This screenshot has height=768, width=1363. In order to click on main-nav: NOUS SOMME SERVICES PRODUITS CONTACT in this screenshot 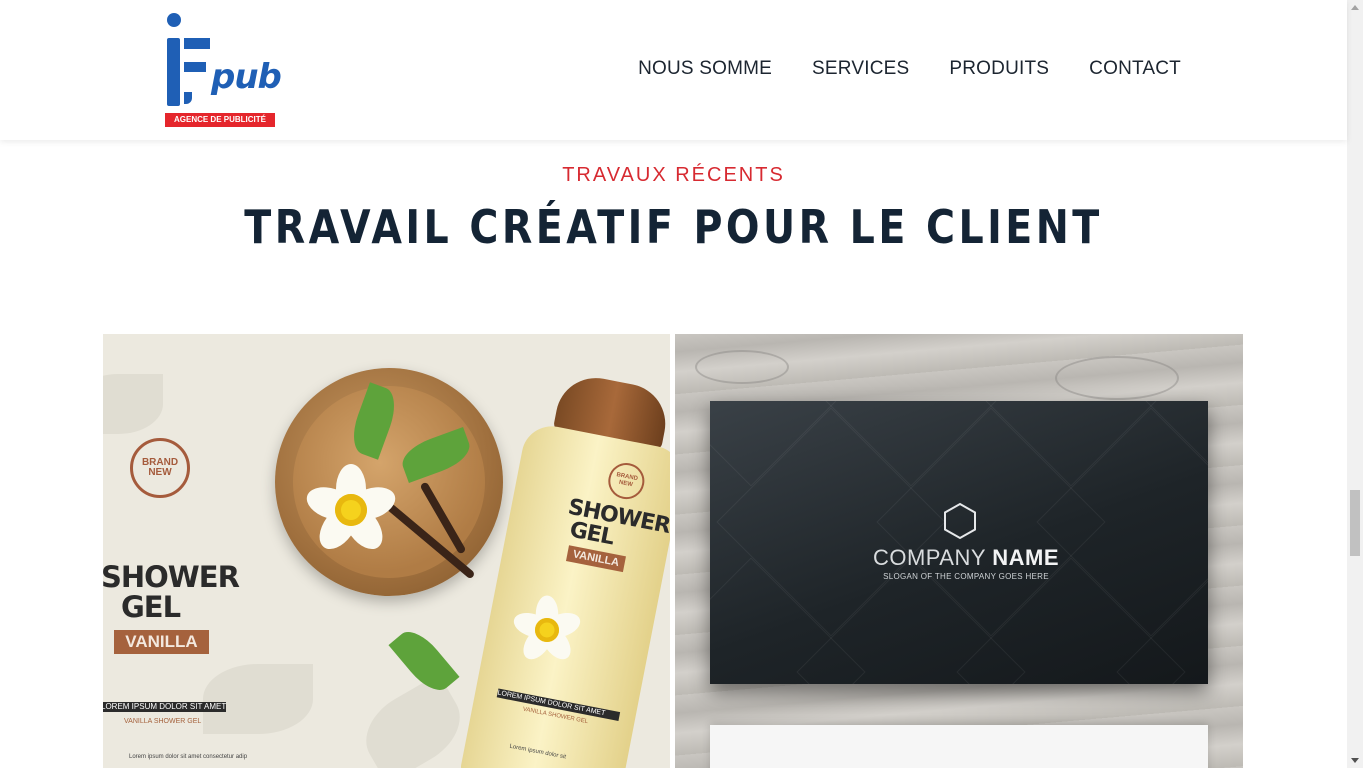, I will do `click(909, 69)`.